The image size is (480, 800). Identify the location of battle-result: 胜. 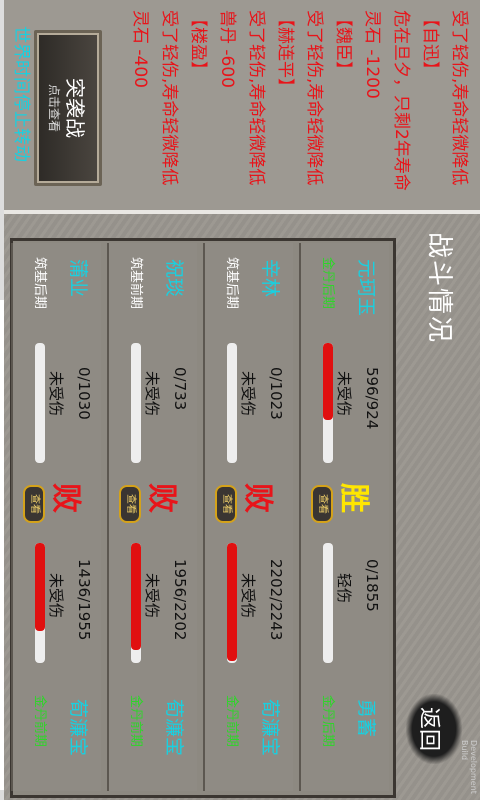
(353, 498).